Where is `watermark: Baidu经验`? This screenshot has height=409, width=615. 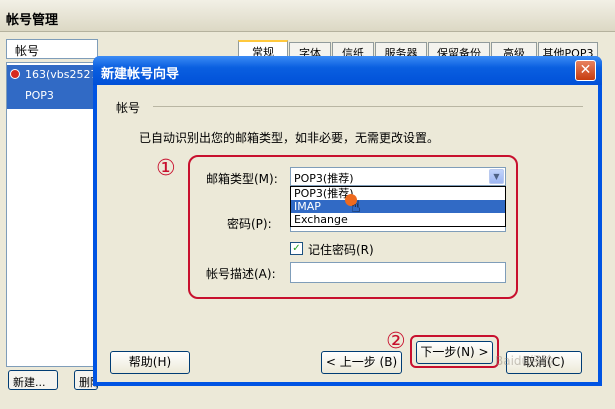 watermark: Baidu经验 is located at coordinates (524, 361).